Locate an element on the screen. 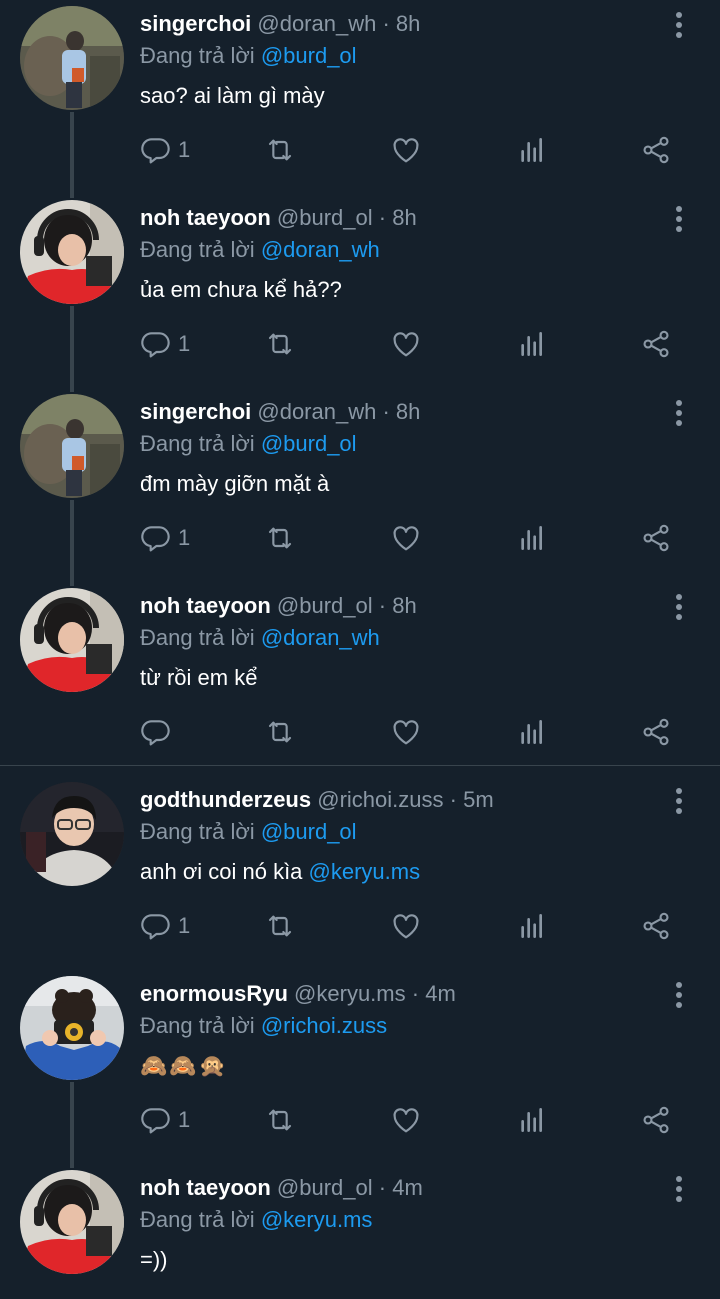 This screenshot has width=720, height=1299. timestamp: 5m is located at coordinates (478, 799).